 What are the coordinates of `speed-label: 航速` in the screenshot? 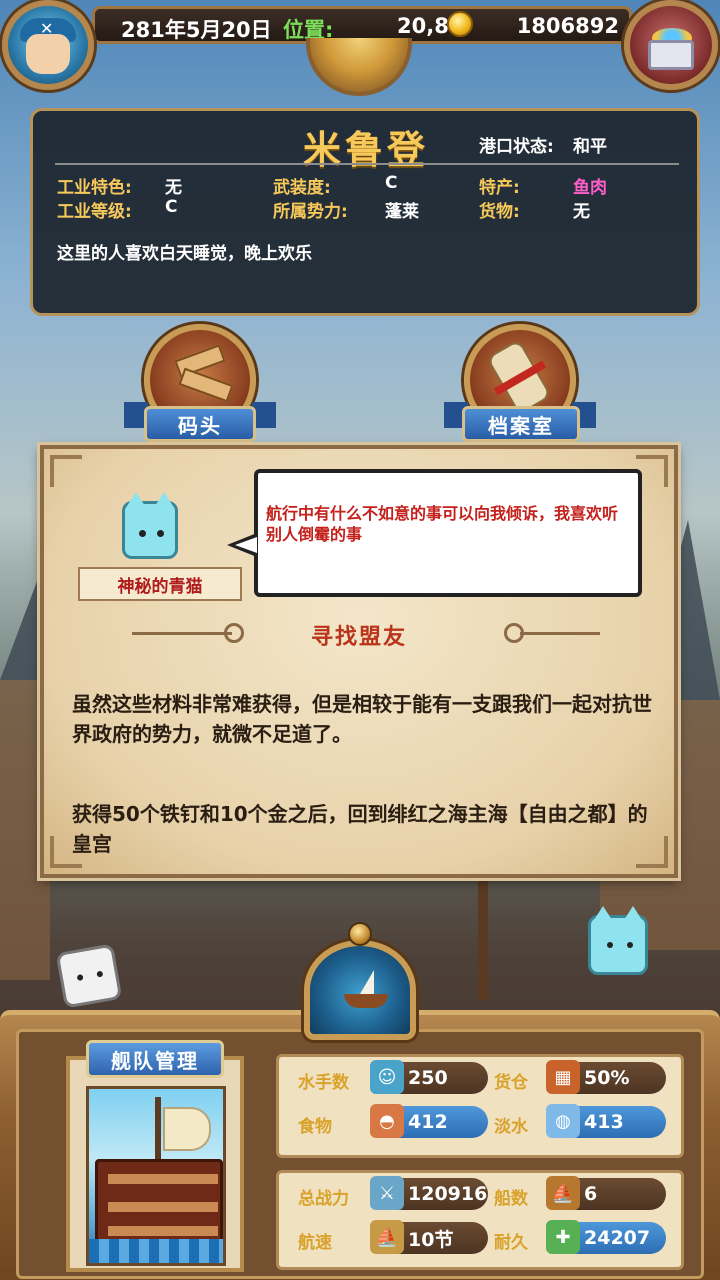 It's located at (315, 1243).